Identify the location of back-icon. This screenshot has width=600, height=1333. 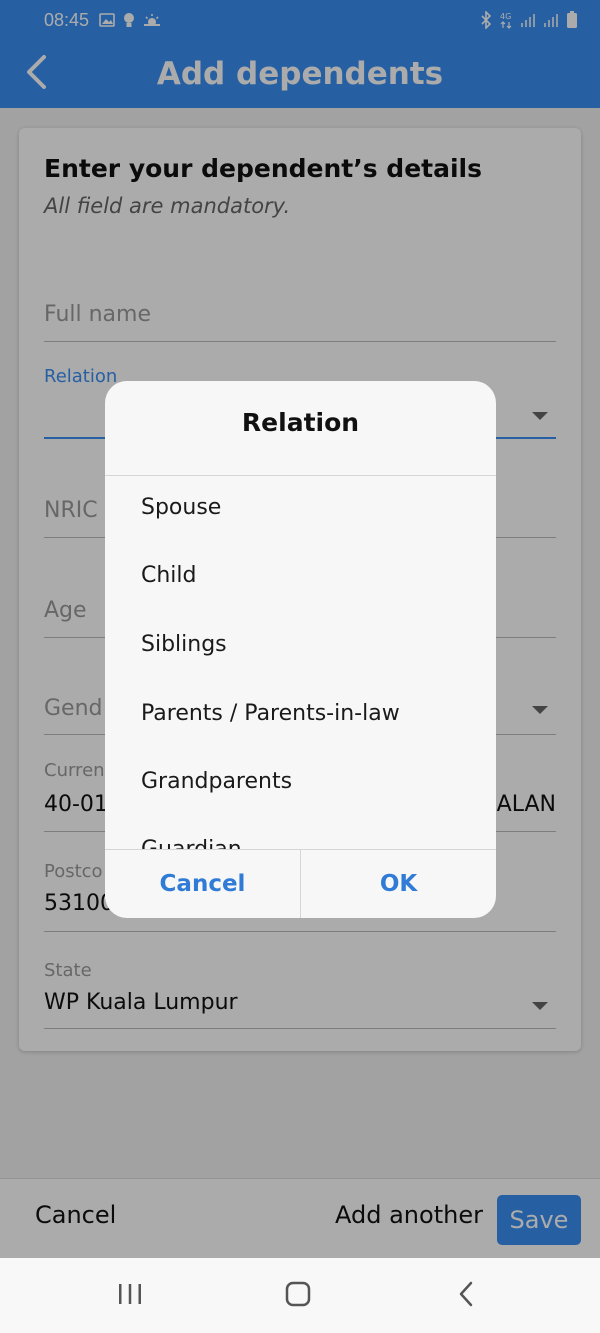
(466, 1296).